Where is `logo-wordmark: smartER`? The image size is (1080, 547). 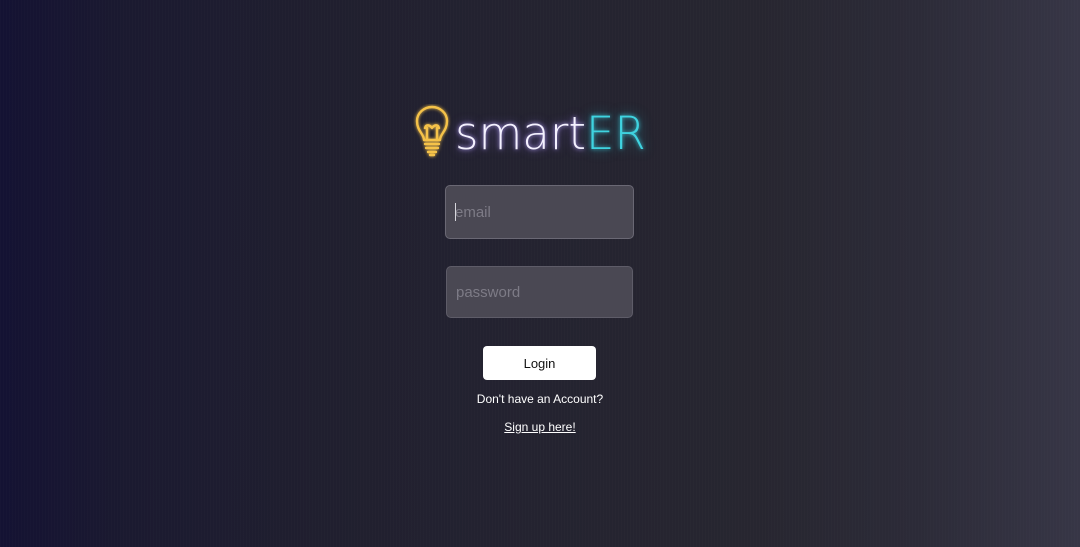
logo-wordmark: smartER is located at coordinates (550, 134).